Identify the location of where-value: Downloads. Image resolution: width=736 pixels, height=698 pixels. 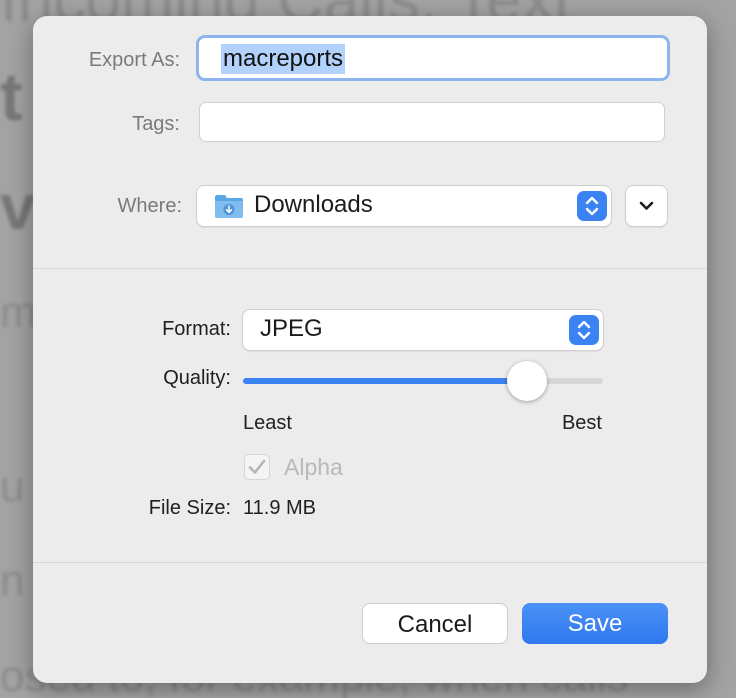
(313, 204).